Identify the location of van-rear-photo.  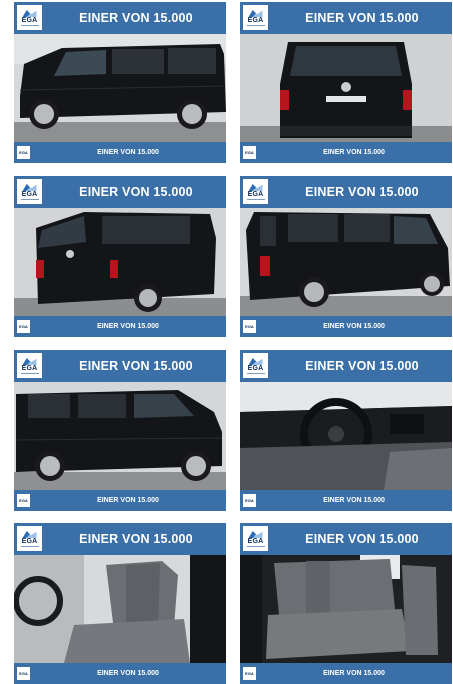
(346, 88).